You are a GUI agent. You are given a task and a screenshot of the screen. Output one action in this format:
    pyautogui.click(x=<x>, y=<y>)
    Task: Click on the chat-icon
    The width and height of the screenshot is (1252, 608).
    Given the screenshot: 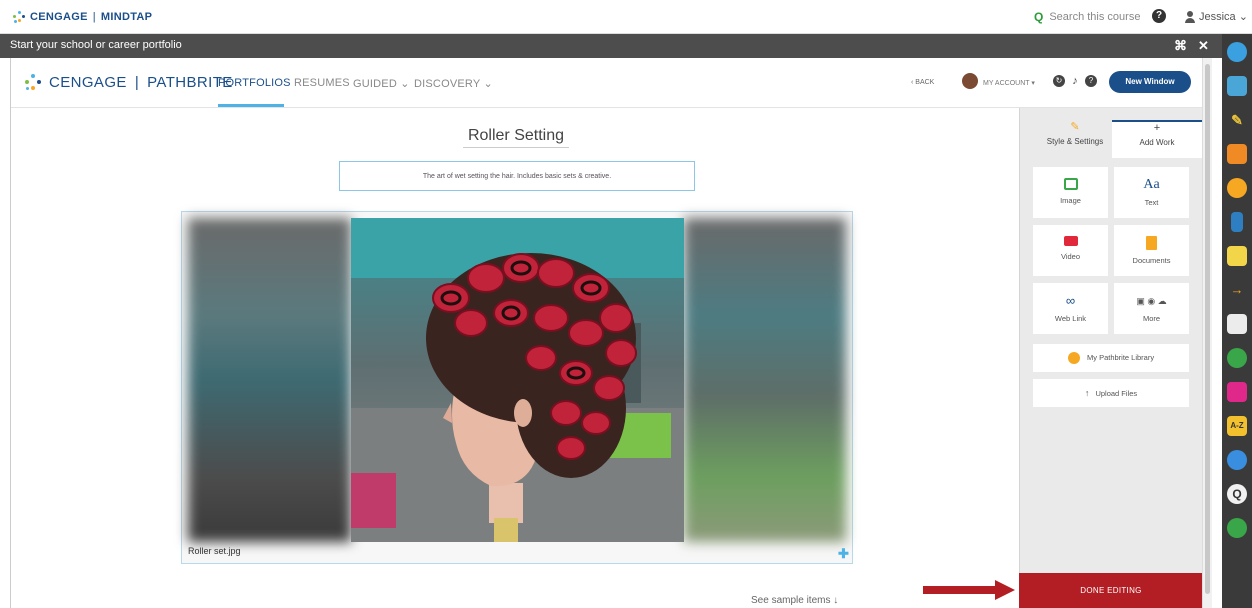 What is the action you would take?
    pyautogui.click(x=1237, y=324)
    